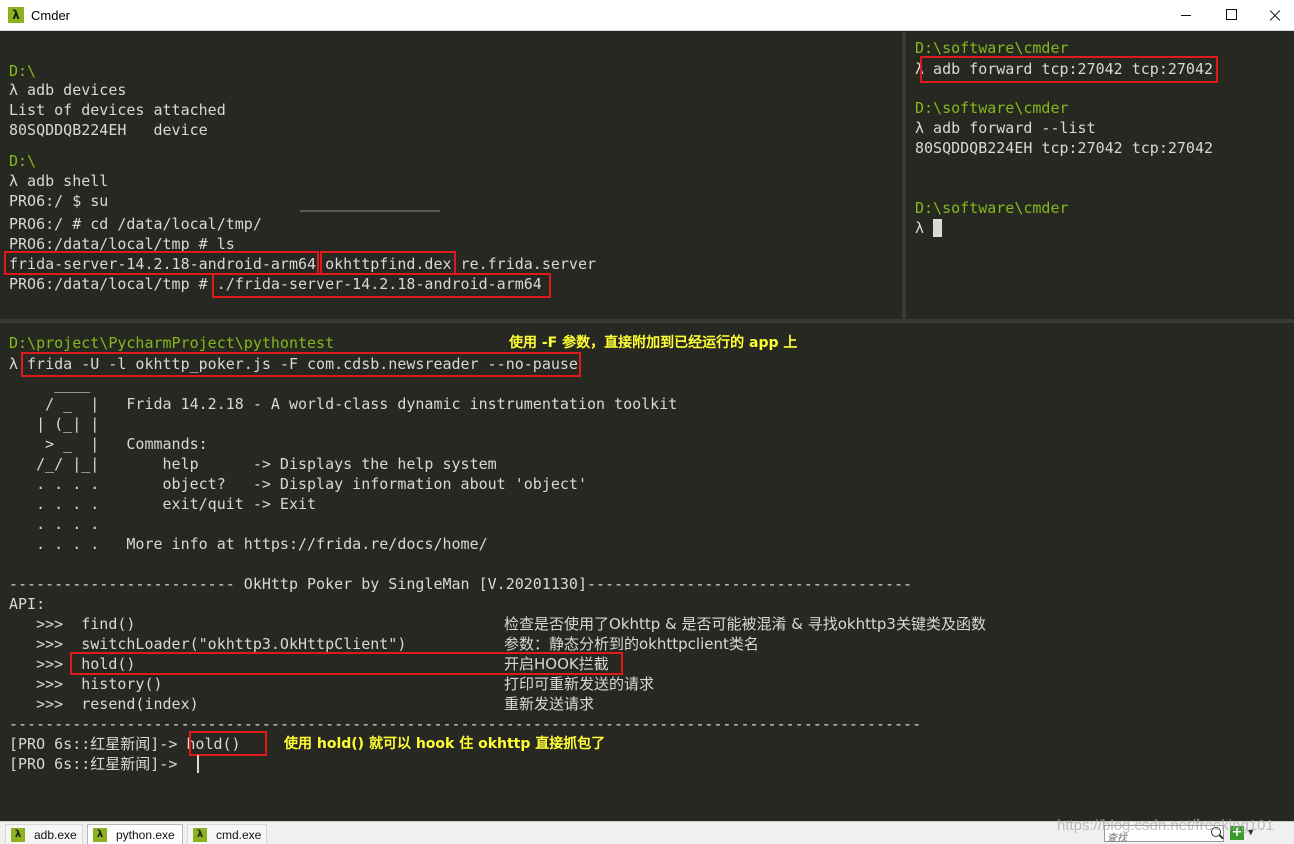  I want to click on banner-line: ____, so click(50, 384).